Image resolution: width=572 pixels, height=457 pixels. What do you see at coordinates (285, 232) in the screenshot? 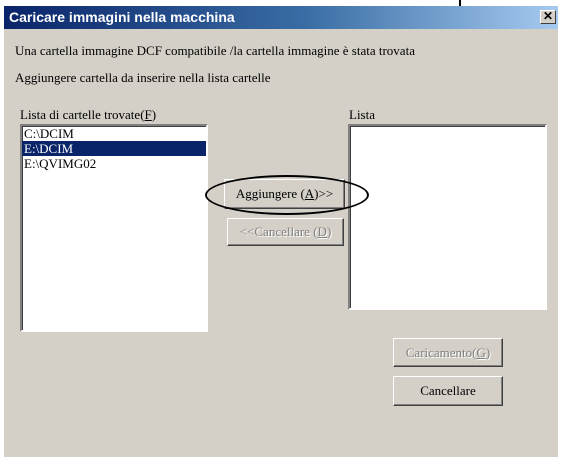
I see `remove-button: <<Cancellare (D)` at bounding box center [285, 232].